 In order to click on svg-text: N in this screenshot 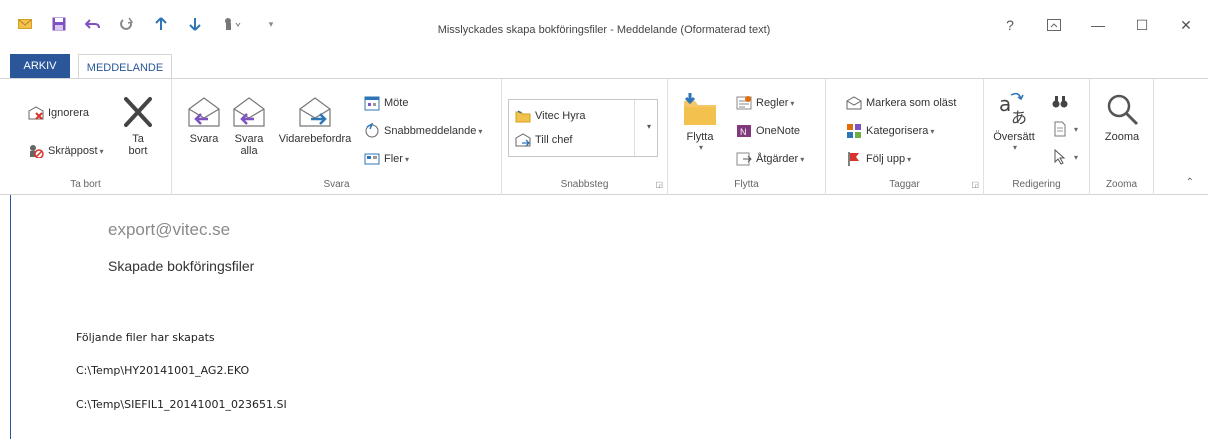, I will do `click(743, 132)`.